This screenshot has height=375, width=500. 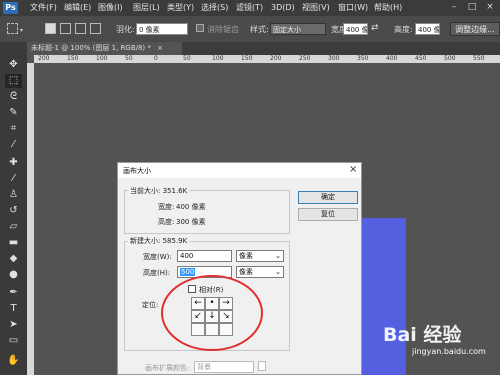 What do you see at coordinates (427, 29) in the screenshot?
I see `height-input: 400 像` at bounding box center [427, 29].